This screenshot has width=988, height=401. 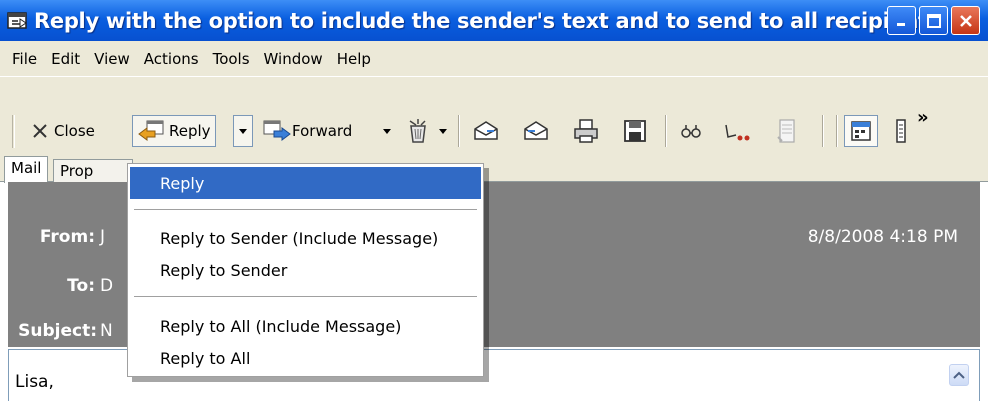 What do you see at coordinates (65, 59) in the screenshot?
I see `menu-edit: Edit` at bounding box center [65, 59].